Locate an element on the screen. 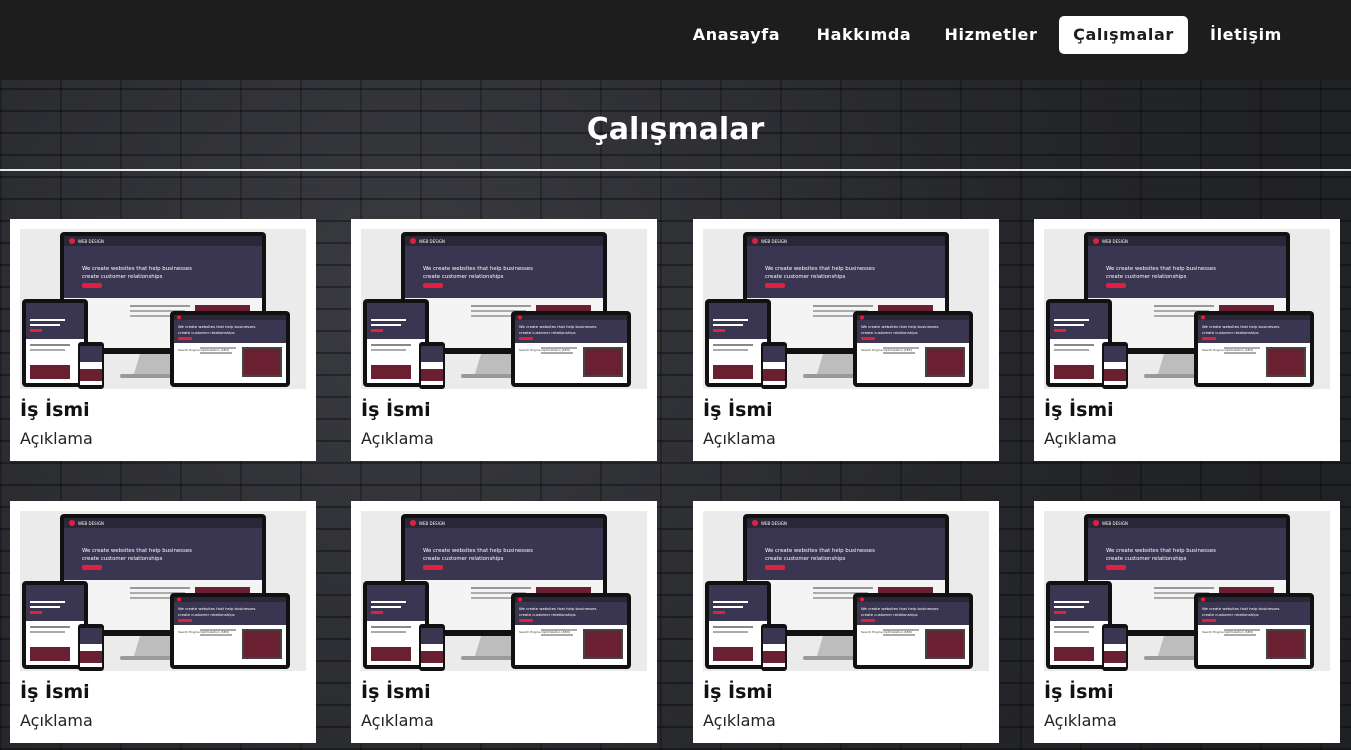 The height and width of the screenshot is (750, 1351). nav-item-hakkimda: Hakkımda is located at coordinates (864, 35).